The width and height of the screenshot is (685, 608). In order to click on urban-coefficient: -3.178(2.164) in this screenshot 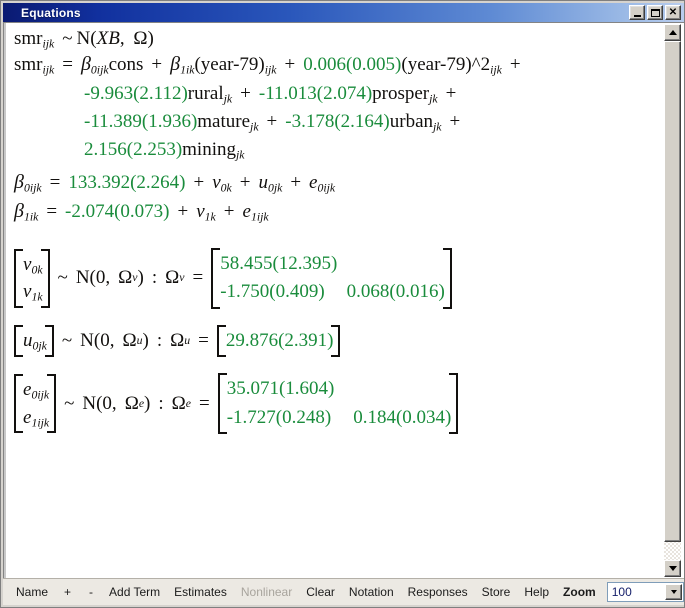, I will do `click(337, 121)`.